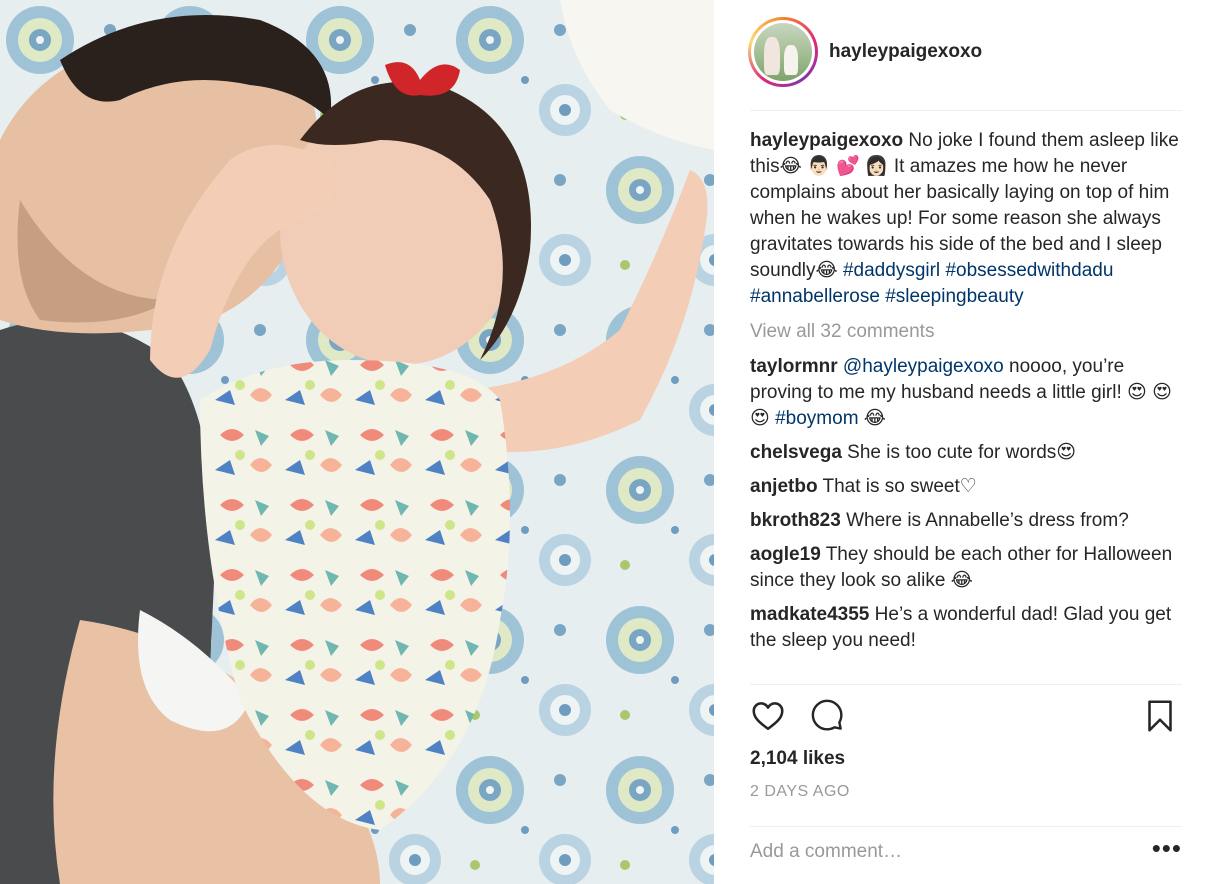 Image resolution: width=1214 pixels, height=884 pixels. Describe the element at coordinates (872, 418) in the screenshot. I see `comment-text-suffix: 😂` at that location.